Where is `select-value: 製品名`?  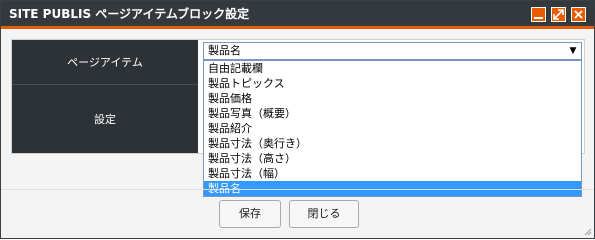
select-value: 製品名 is located at coordinates (224, 50).